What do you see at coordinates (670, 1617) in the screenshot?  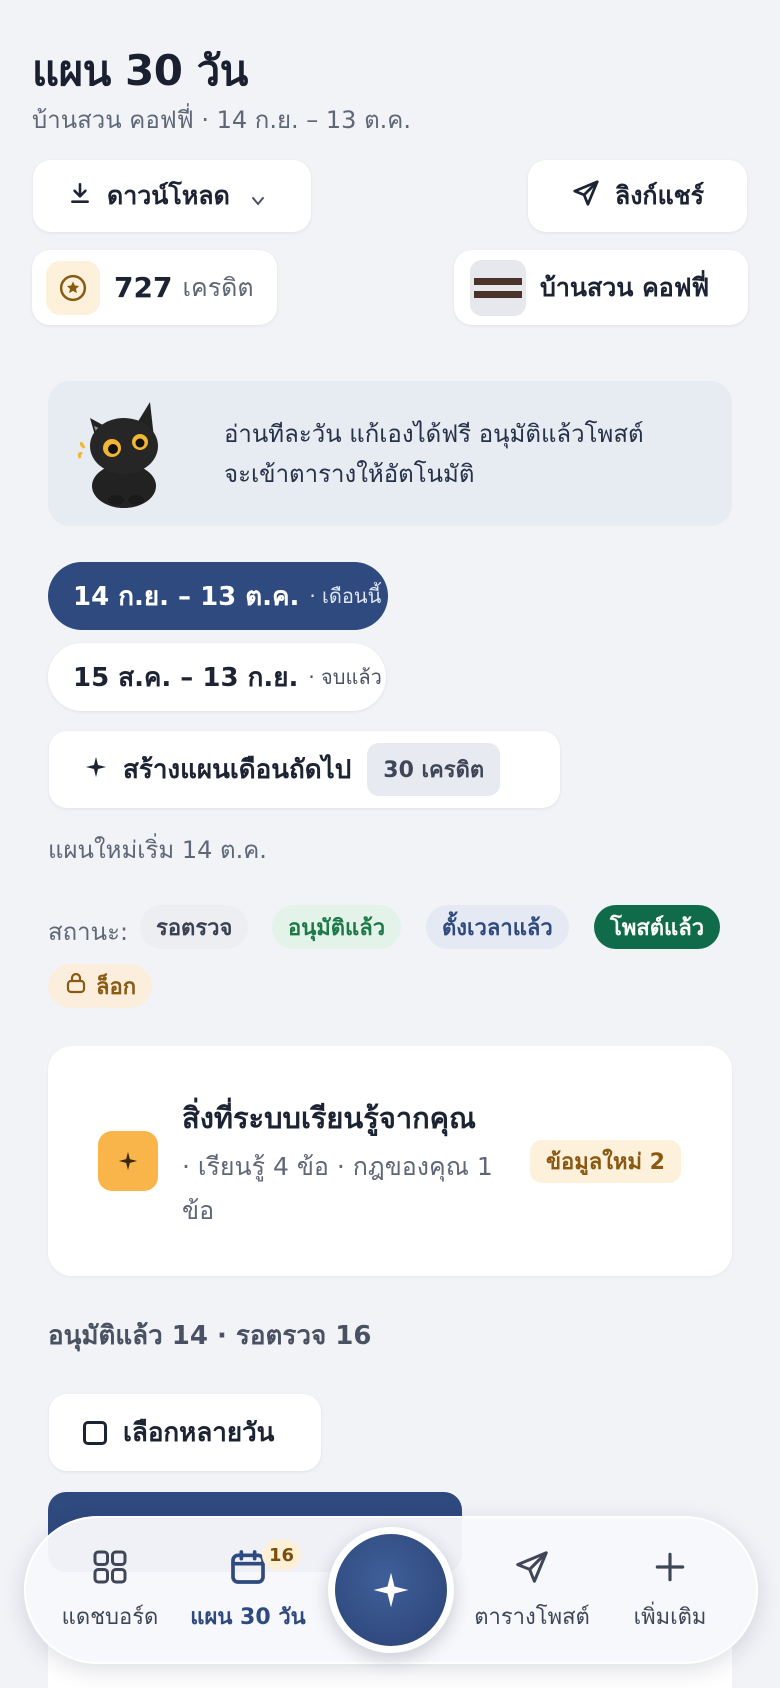 I see `nav-more-label: เพิ่มเติม` at bounding box center [670, 1617].